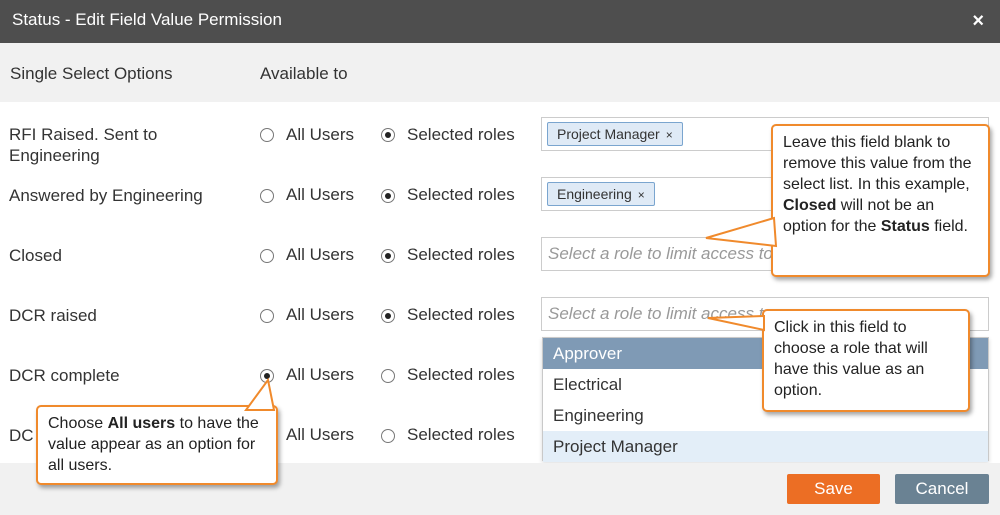 This screenshot has height=515, width=1000. Describe the element at coordinates (587, 384) in the screenshot. I see `dropdown-option-label: Electrical` at that location.